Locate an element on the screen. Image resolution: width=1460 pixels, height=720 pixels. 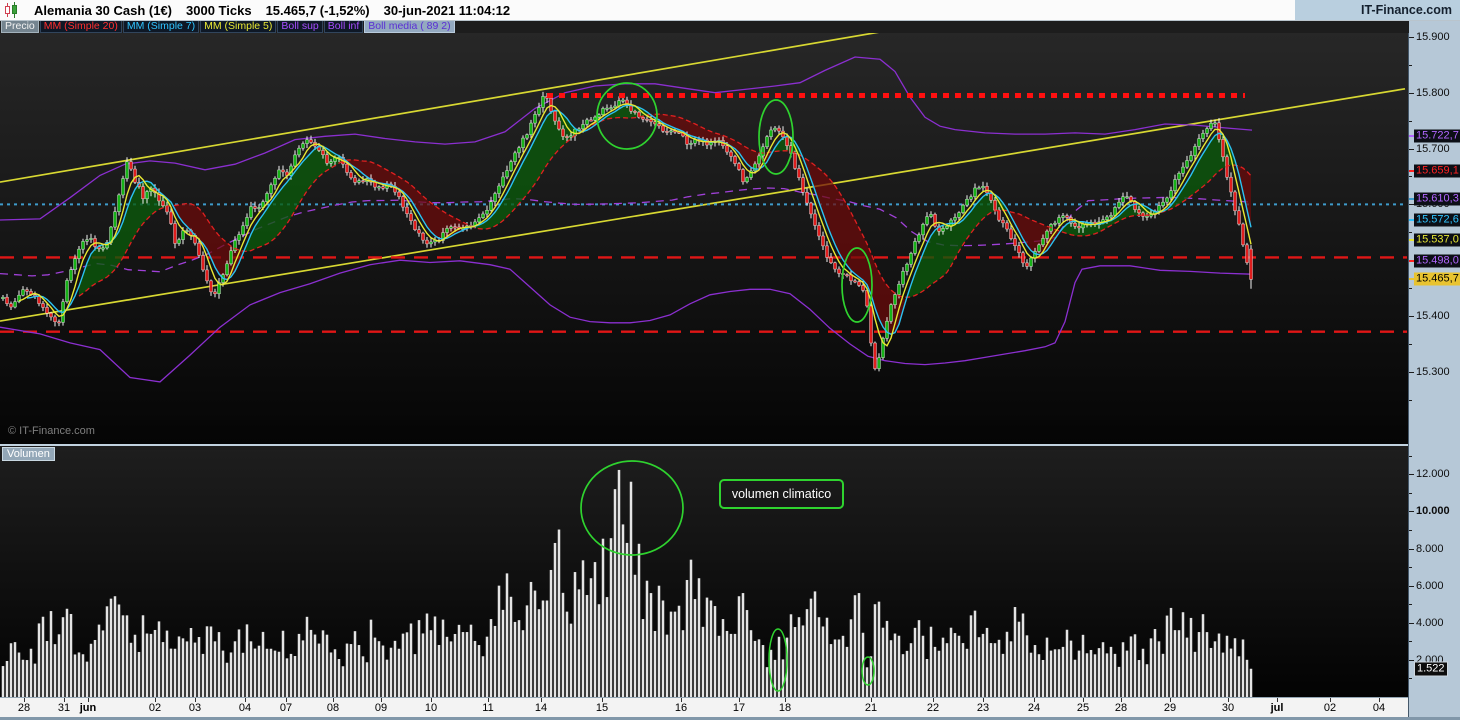
indicator-button-mm-simple-20: MM (Simple 20) is located at coordinates (80, 26).